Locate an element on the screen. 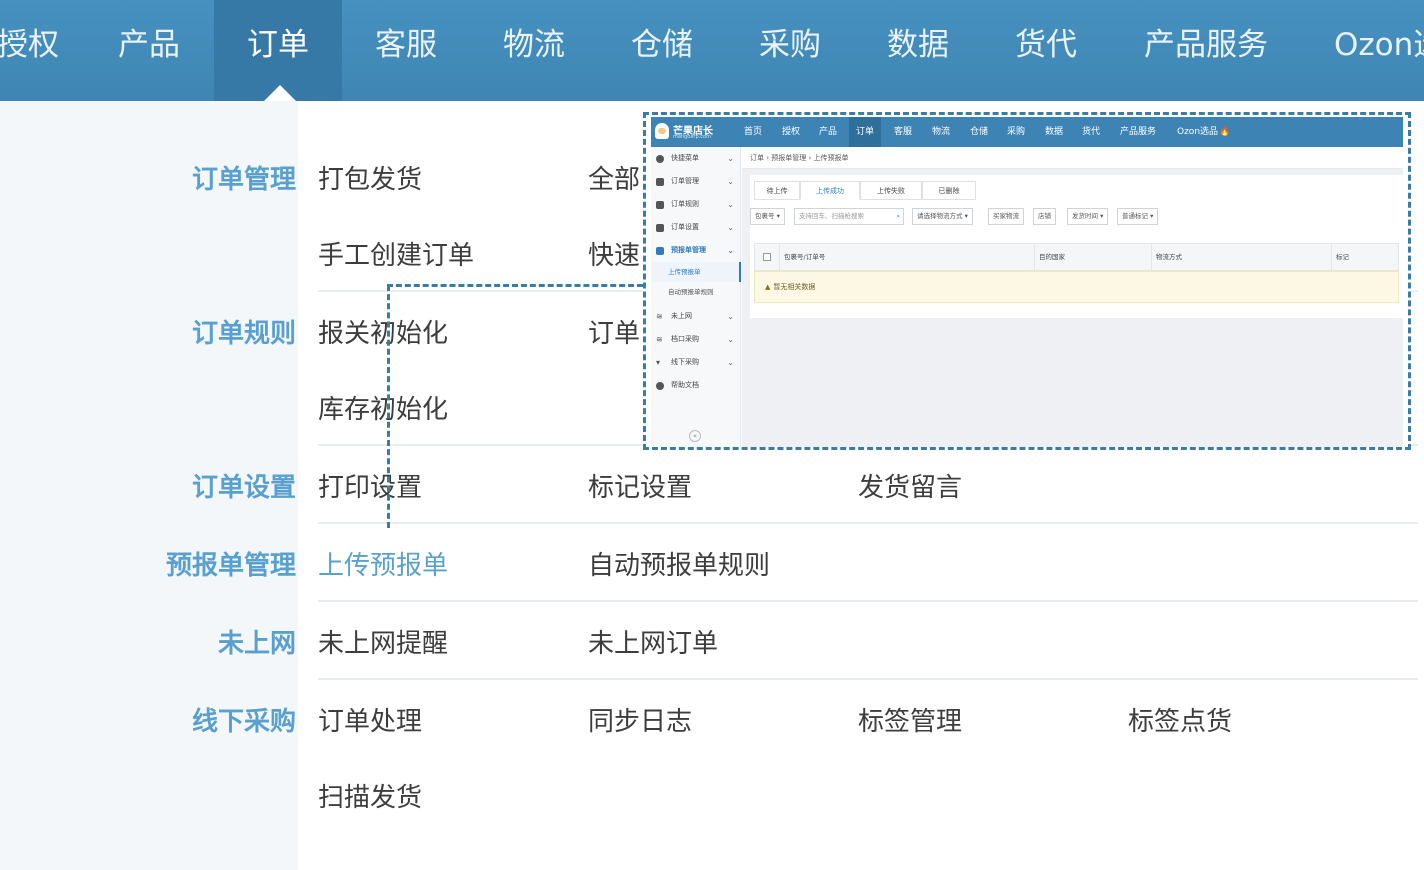  empty-data-text: 暂无相关数据 is located at coordinates (794, 287).